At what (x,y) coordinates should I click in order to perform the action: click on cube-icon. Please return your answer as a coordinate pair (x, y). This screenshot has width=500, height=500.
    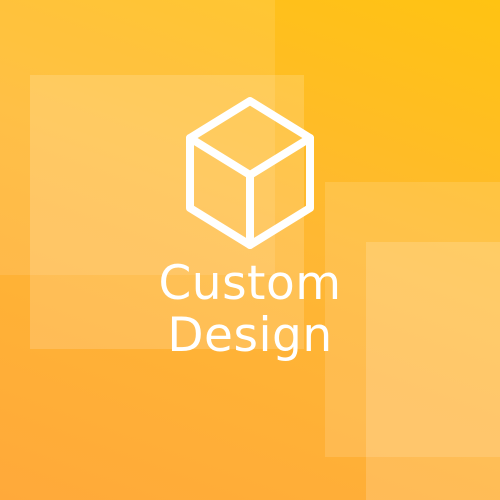
    Looking at the image, I should click on (250, 173).